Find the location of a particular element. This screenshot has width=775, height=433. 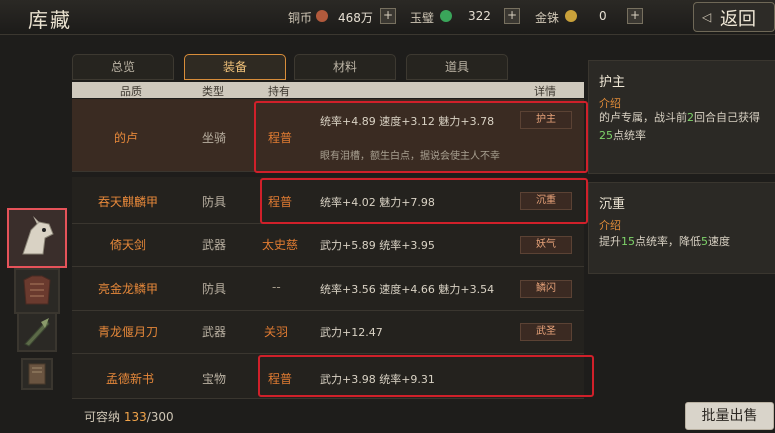

back-button: ◁ 返回 is located at coordinates (734, 17).